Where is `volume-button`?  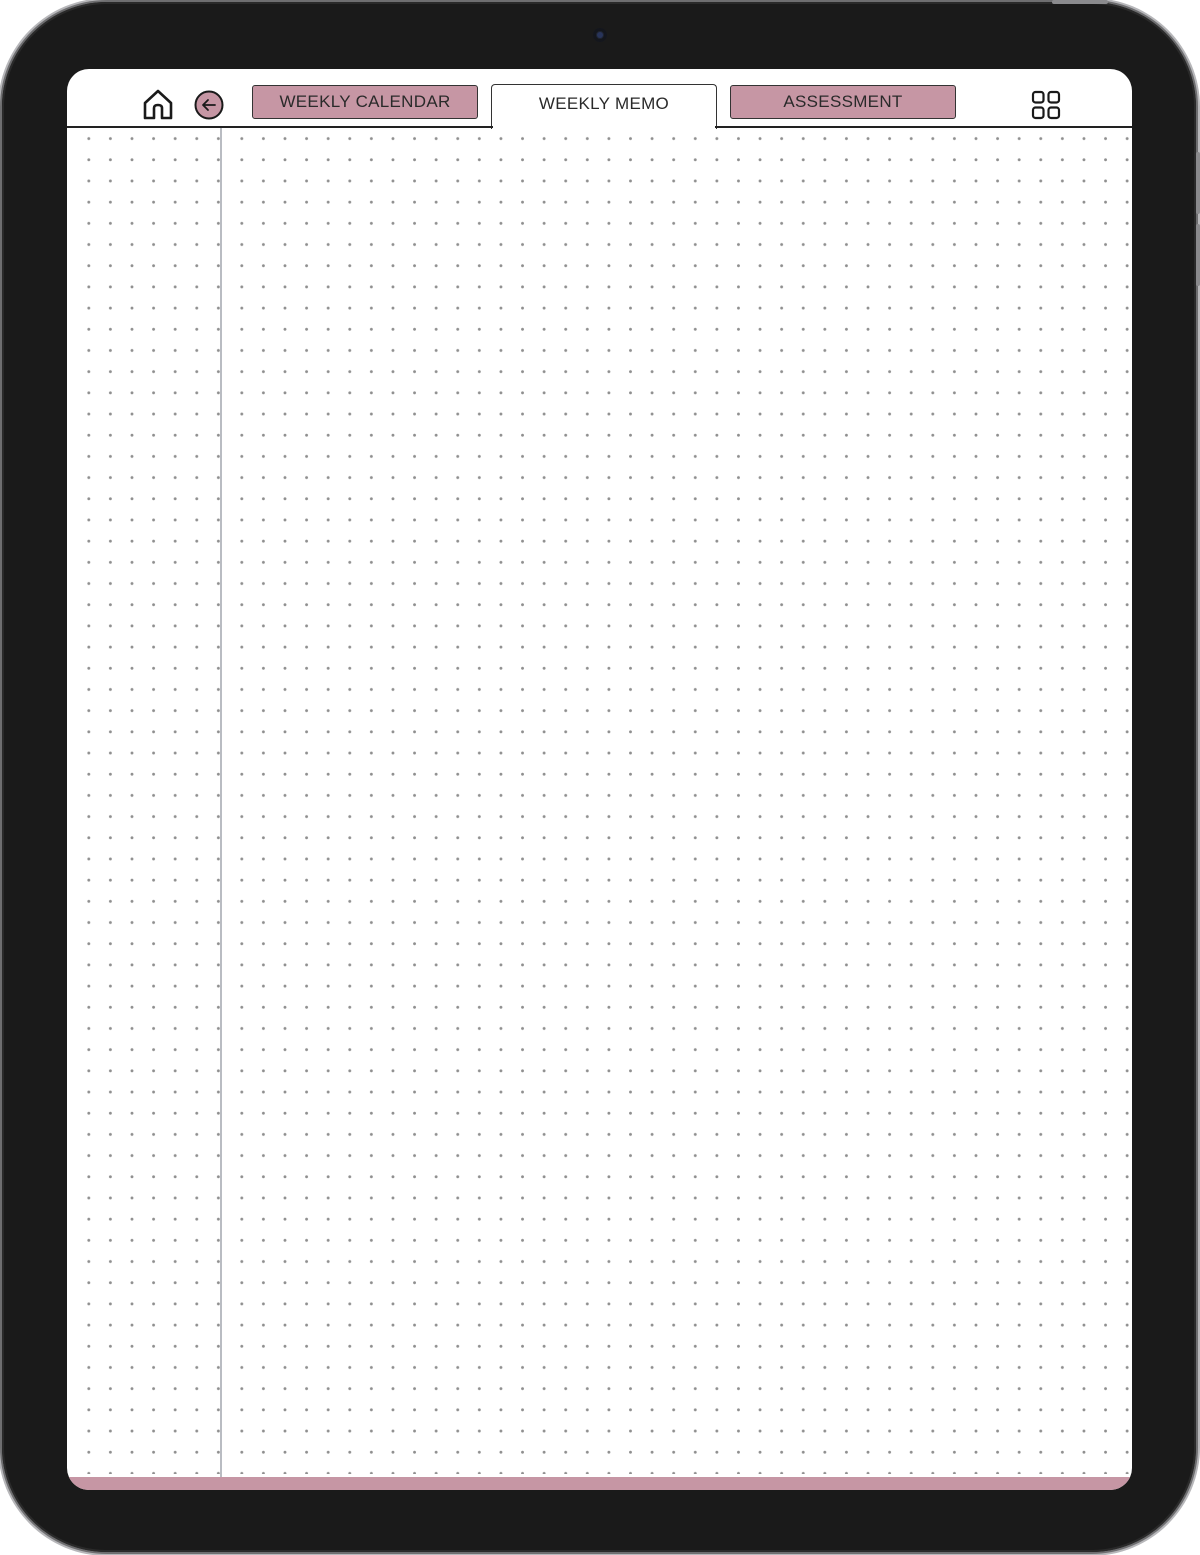 volume-button is located at coordinates (1198, 183).